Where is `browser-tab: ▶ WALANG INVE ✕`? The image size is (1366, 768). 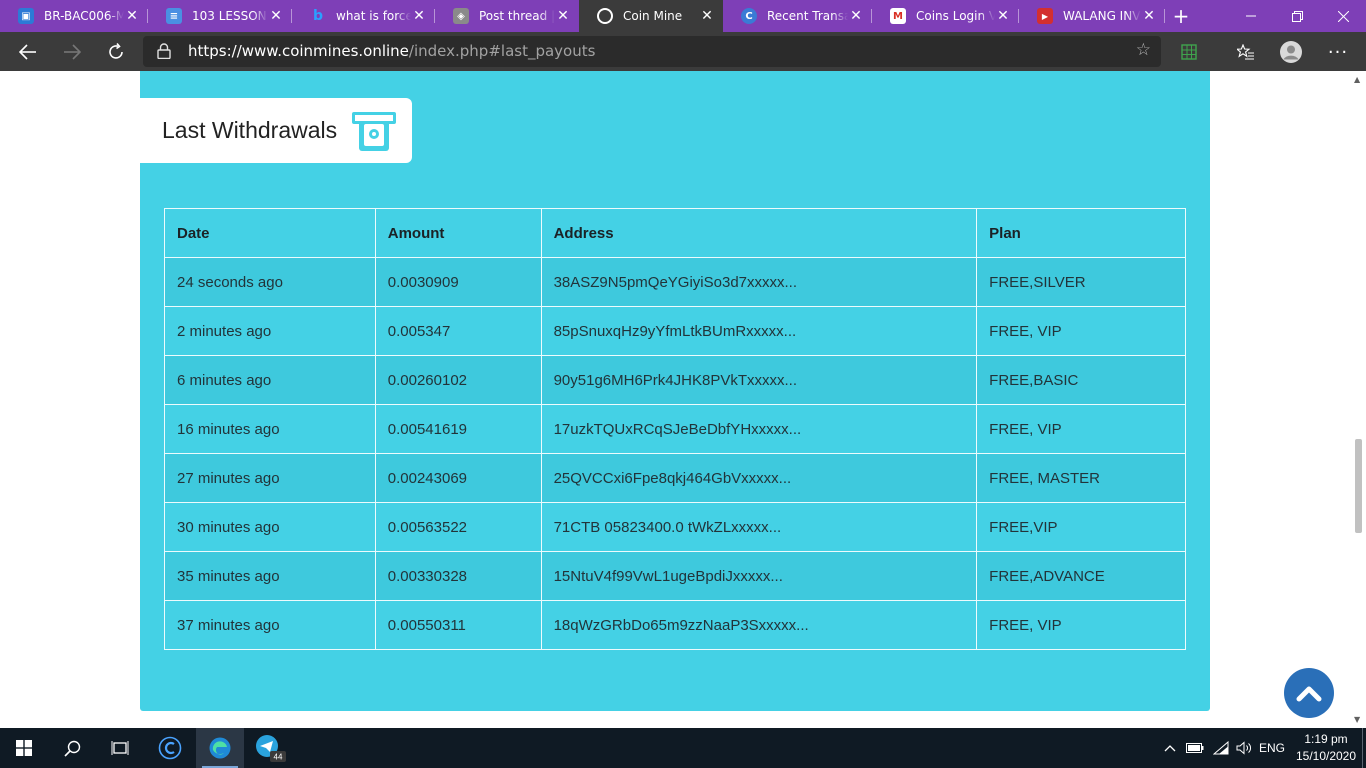
browser-tab: ▶ WALANG INVE ✕ is located at coordinates (1092, 16).